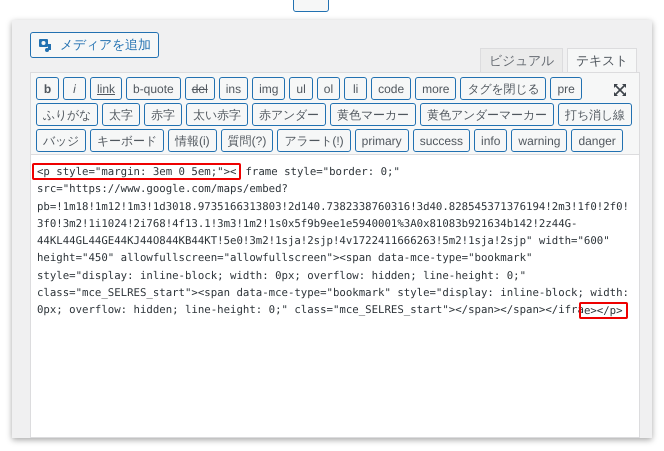  I want to click on format-button: ol, so click(328, 88).